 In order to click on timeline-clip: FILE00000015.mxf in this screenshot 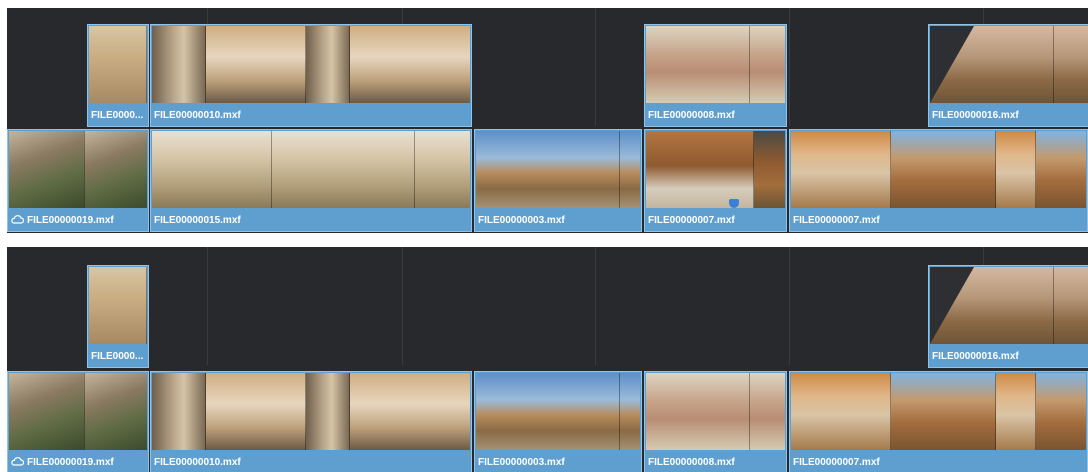, I will do `click(311, 180)`.